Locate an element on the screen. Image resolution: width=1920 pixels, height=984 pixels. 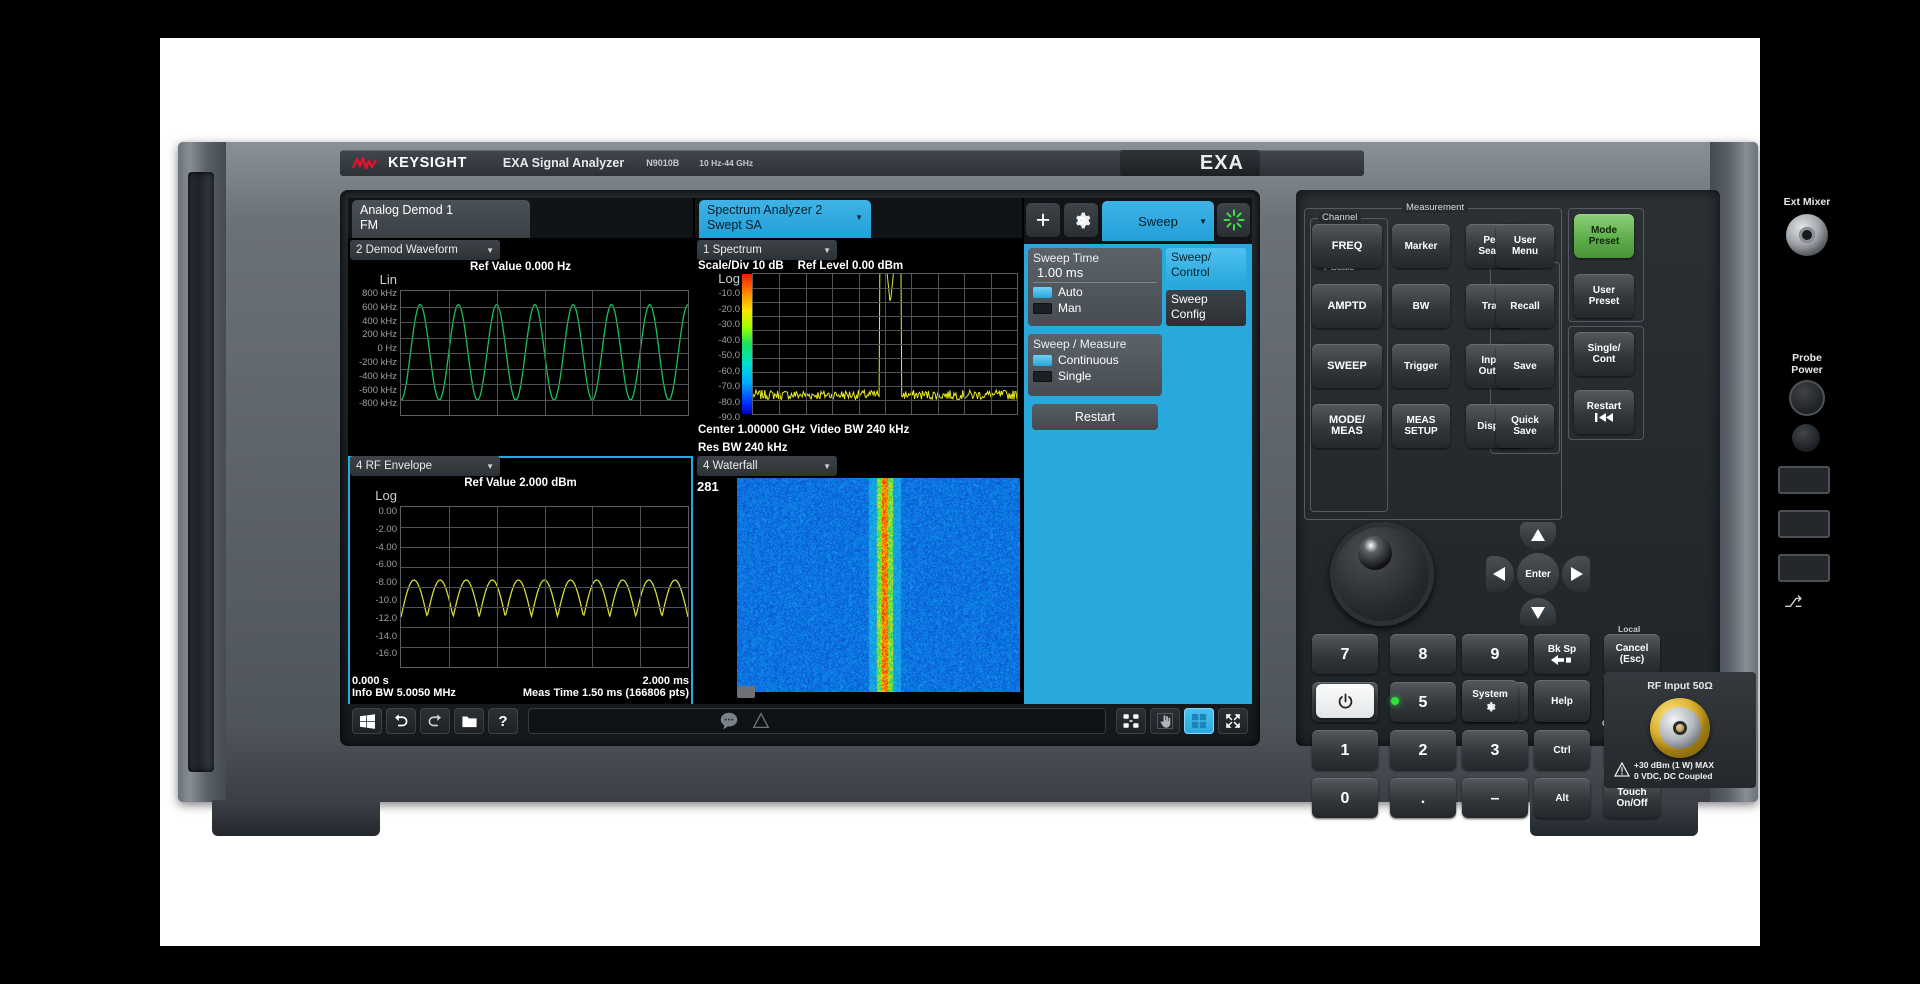
help-button: ? is located at coordinates (503, 721).